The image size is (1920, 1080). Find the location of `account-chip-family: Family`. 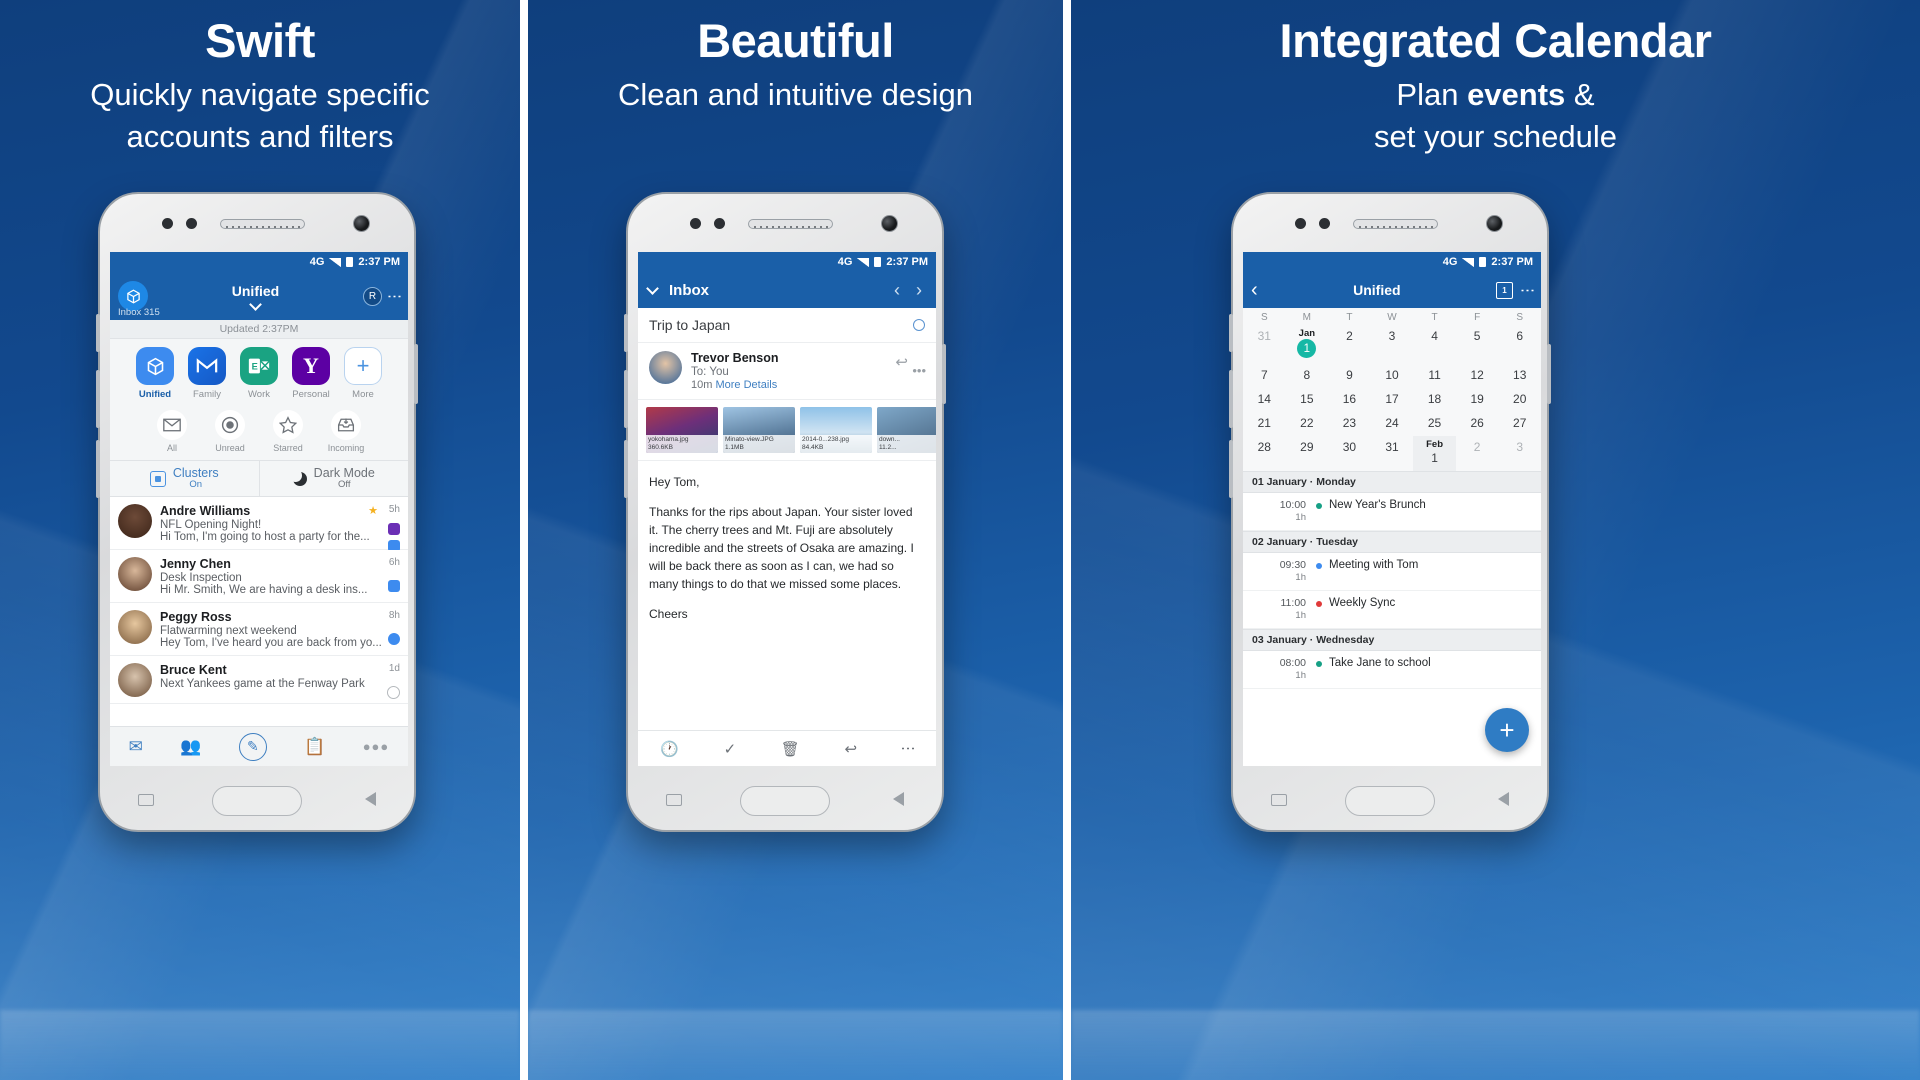

account-chip-family: Family is located at coordinates (207, 373).